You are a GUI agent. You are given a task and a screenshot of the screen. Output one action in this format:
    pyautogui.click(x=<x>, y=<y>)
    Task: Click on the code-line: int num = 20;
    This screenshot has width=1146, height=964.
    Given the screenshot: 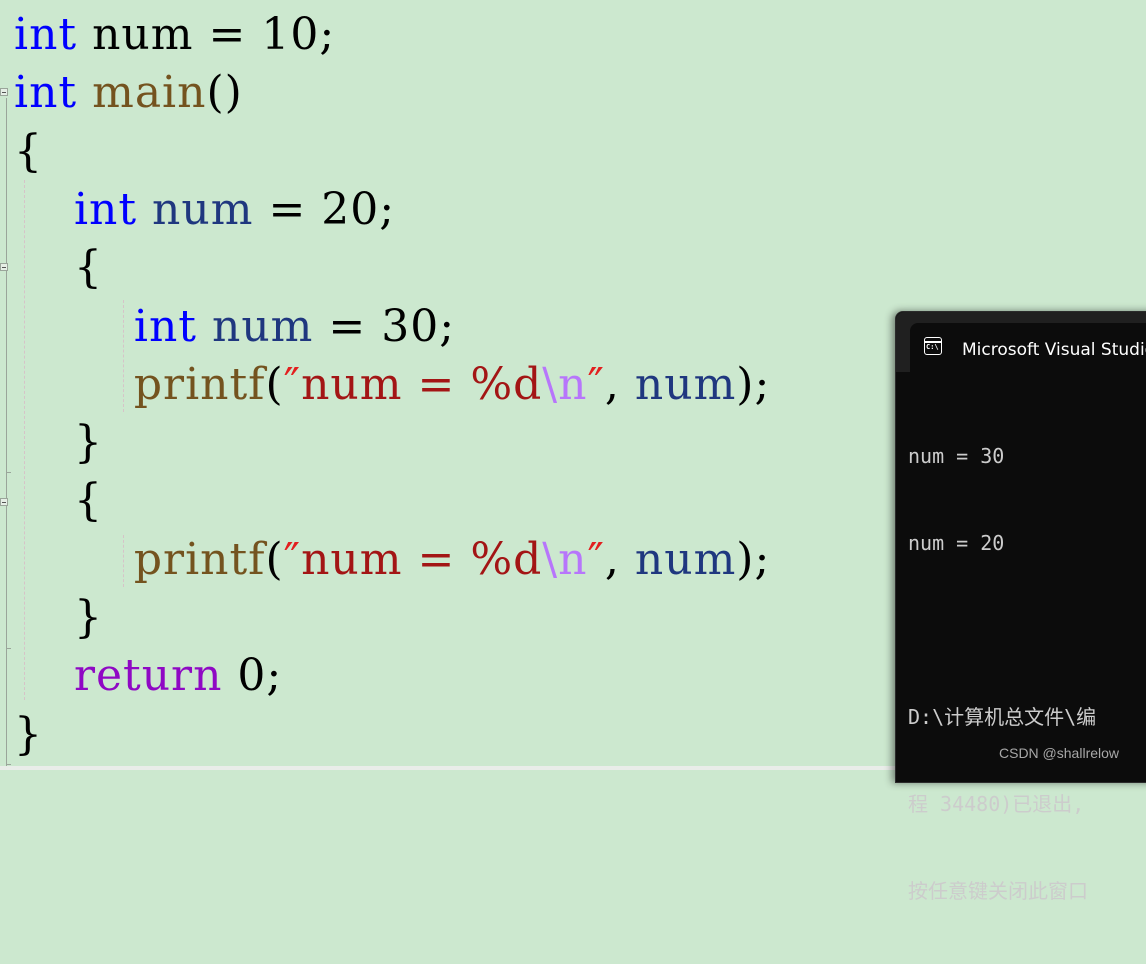 What is the action you would take?
    pyautogui.click(x=204, y=210)
    